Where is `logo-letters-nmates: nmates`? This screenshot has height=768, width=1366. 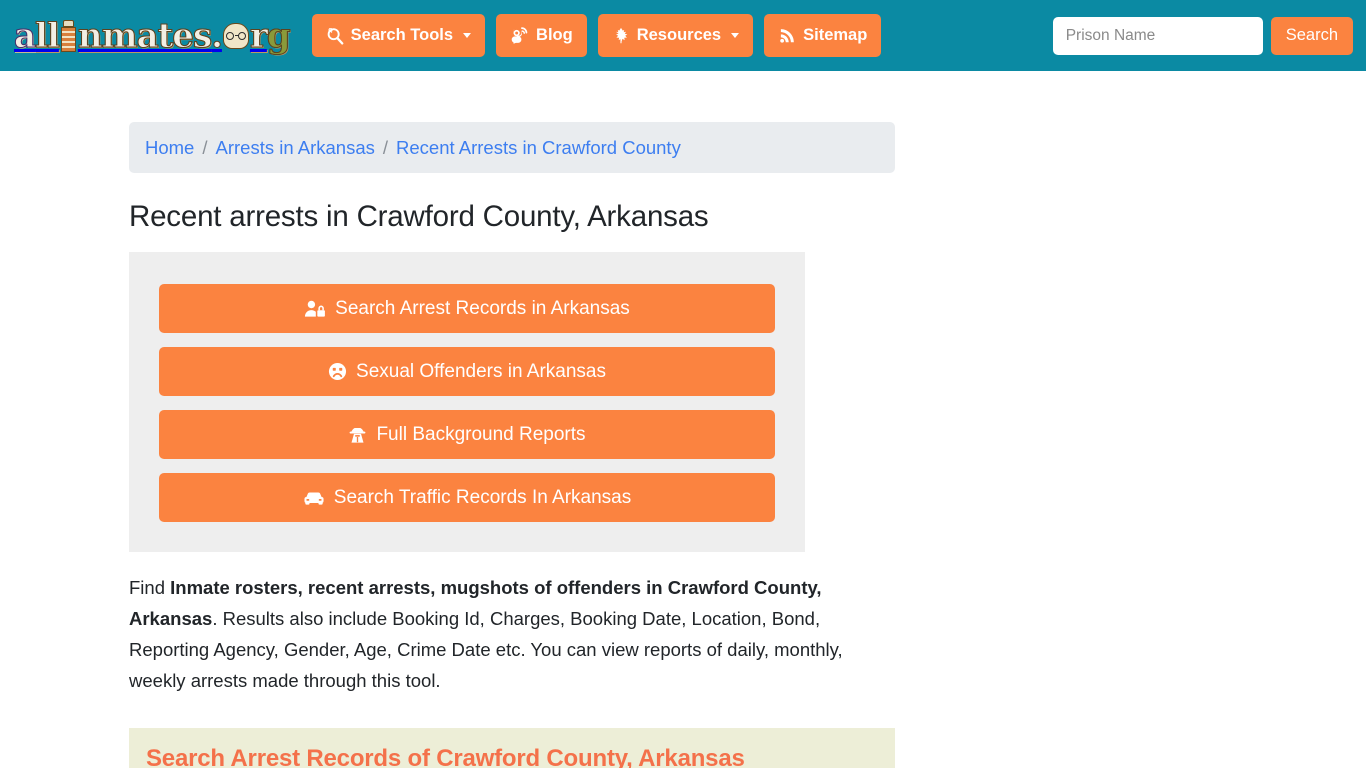 logo-letters-nmates: nmates is located at coordinates (144, 35).